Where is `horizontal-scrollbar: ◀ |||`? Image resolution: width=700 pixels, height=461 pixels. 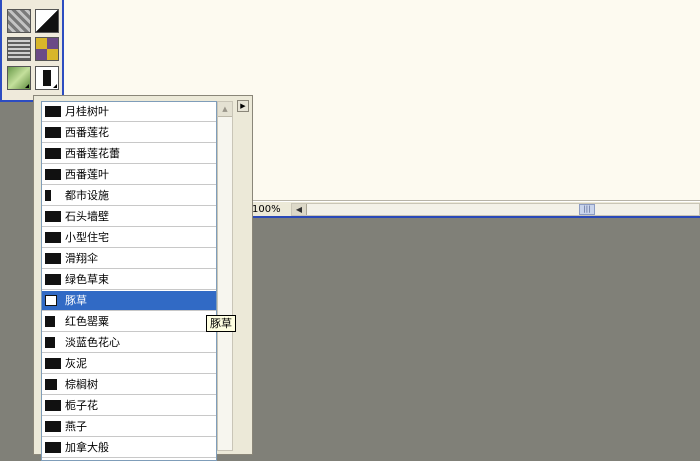 horizontal-scrollbar: ◀ ||| is located at coordinates (495, 209).